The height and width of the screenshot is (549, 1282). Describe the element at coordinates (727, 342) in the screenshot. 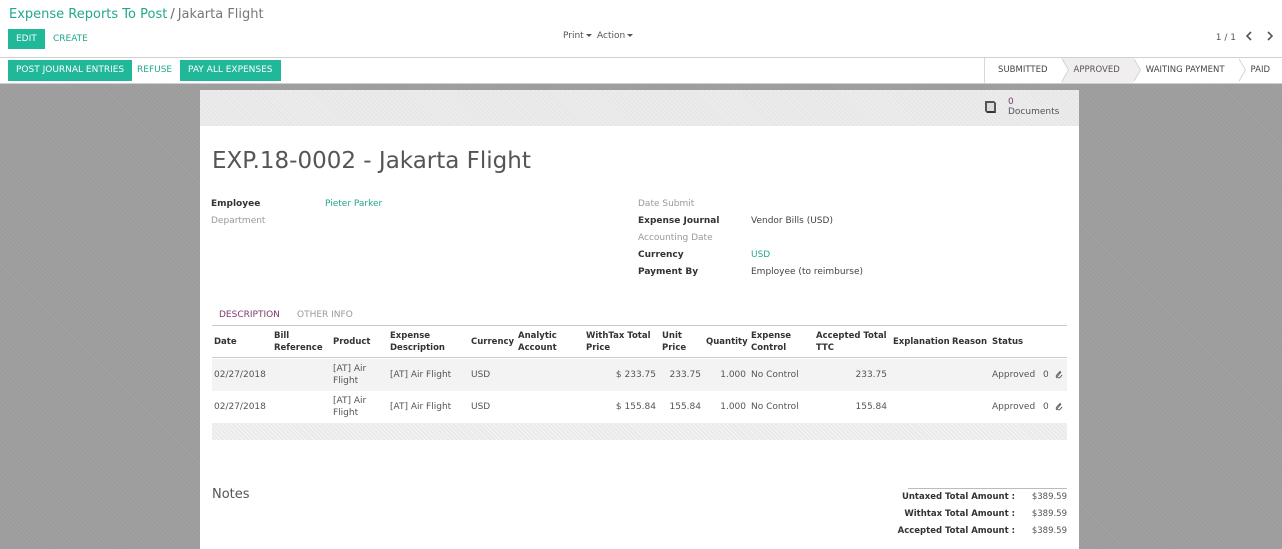

I see `col-quantity: Quantity` at that location.